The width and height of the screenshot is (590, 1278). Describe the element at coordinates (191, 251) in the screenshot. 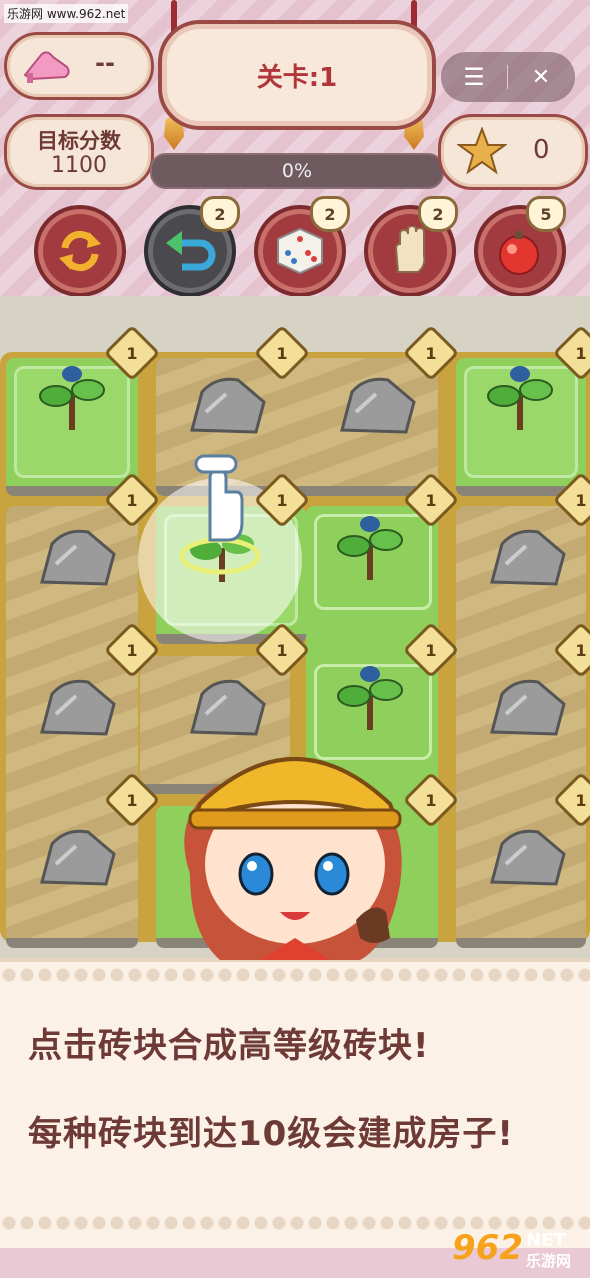

I see `undo-icon` at that location.